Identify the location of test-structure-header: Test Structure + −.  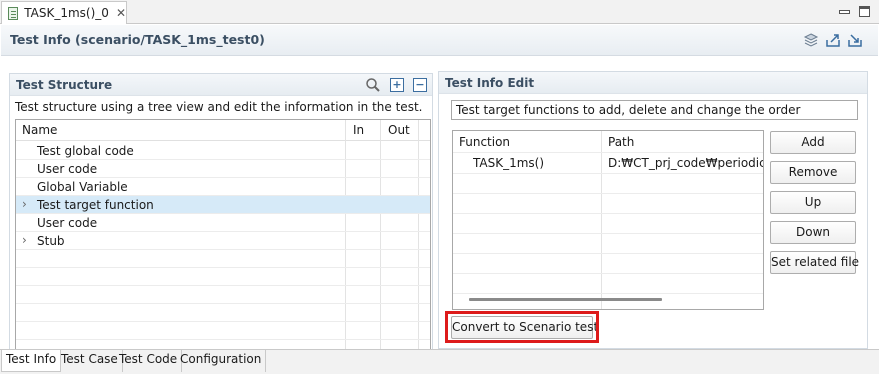
(221, 85).